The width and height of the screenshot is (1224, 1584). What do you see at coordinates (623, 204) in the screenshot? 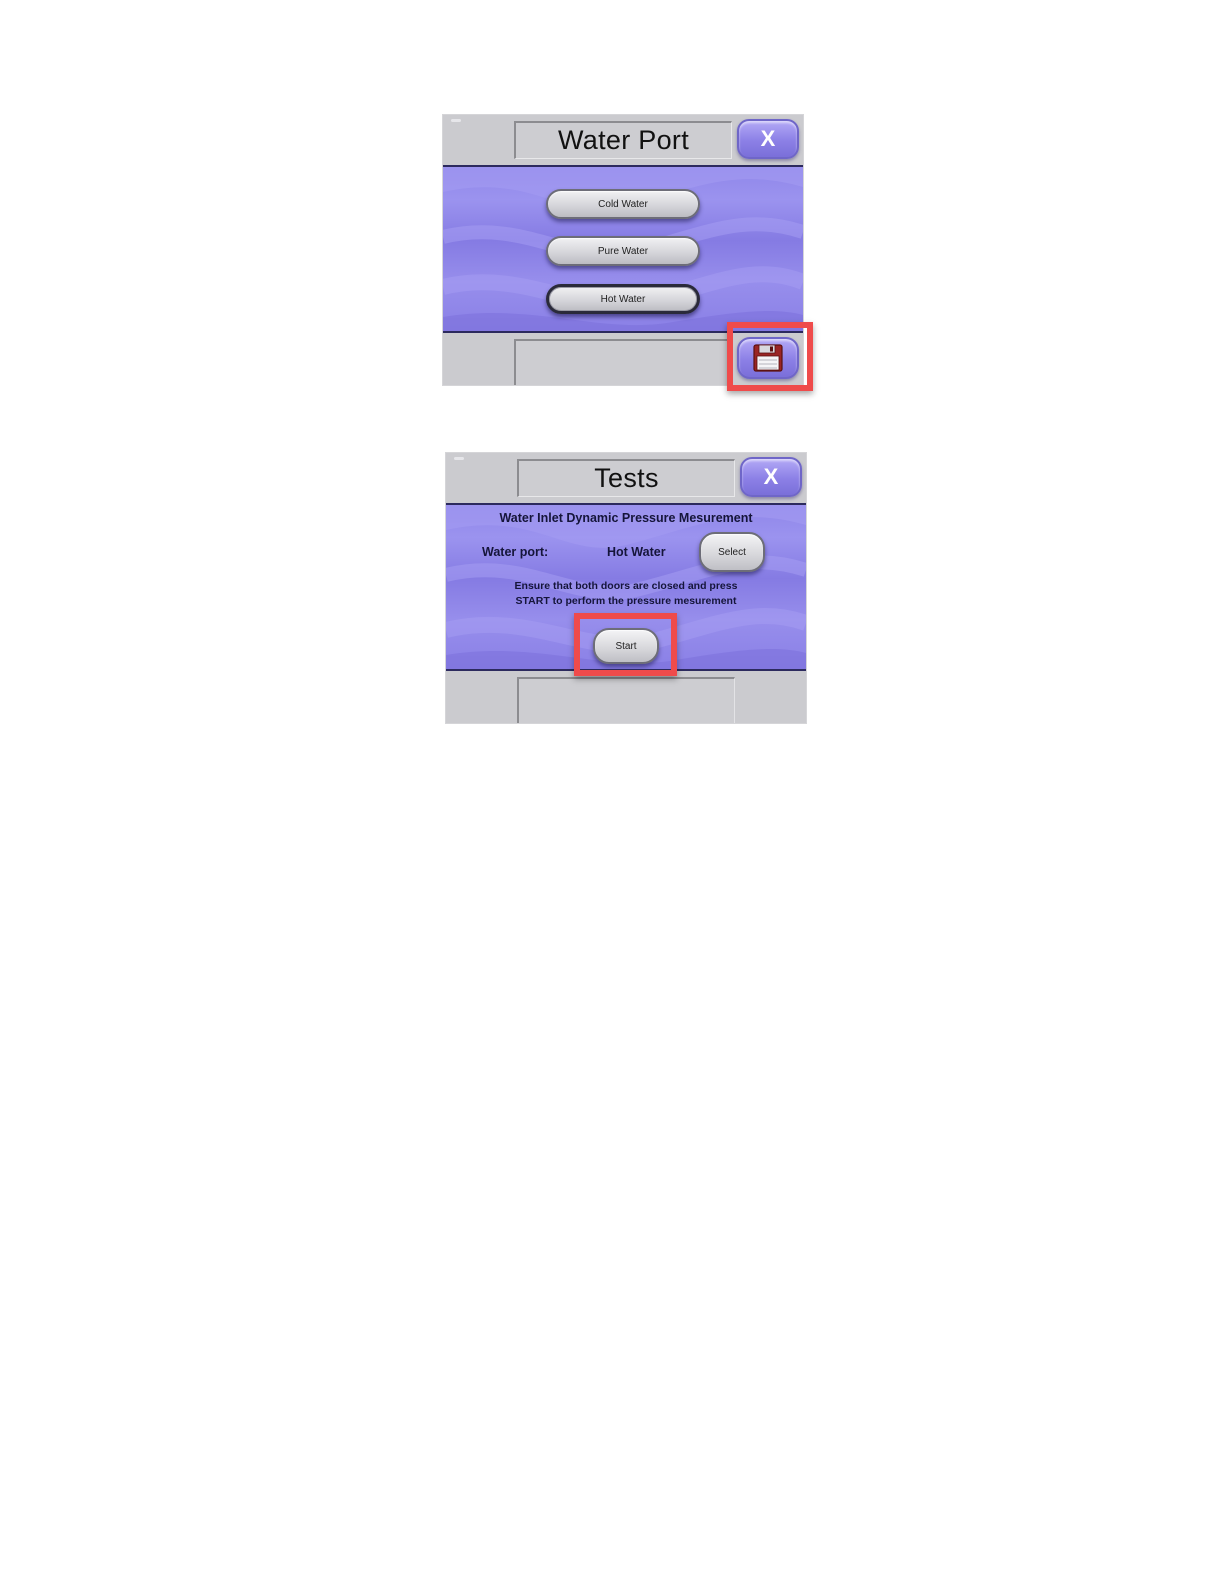
I see `cold-water-button: Cold Water` at bounding box center [623, 204].